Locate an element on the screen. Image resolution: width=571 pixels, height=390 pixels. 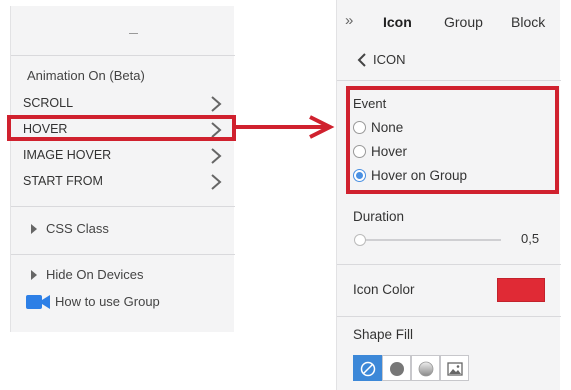
how-to-use-group-link: How to use Group is located at coordinates (93, 302).